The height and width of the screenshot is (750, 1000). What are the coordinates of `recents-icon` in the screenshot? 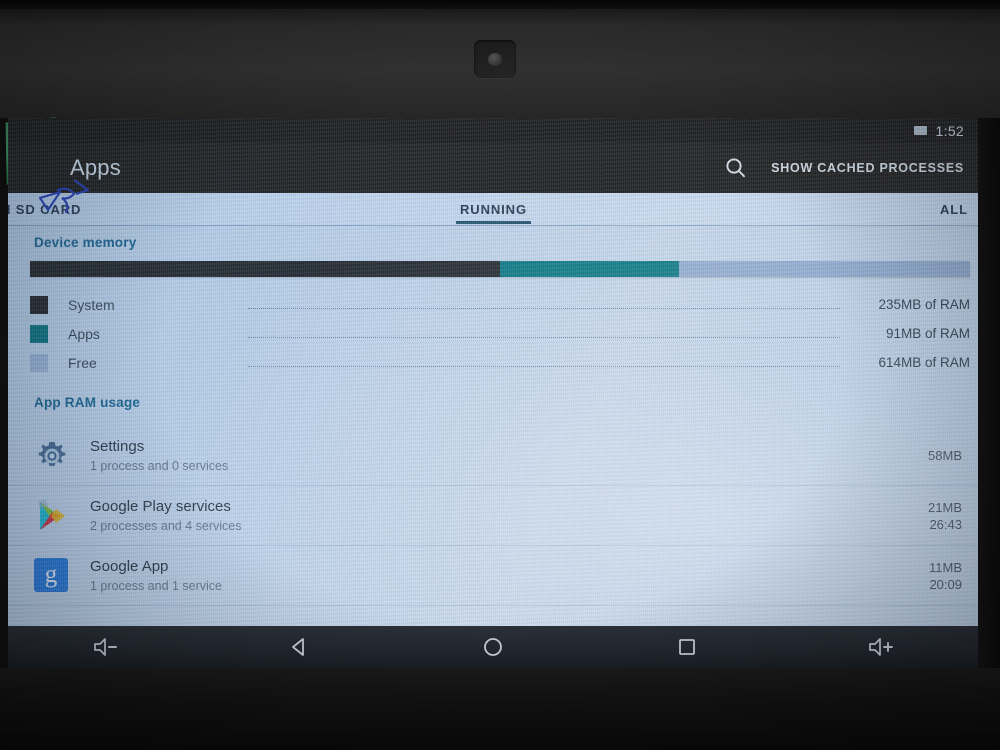 It's located at (687, 647).